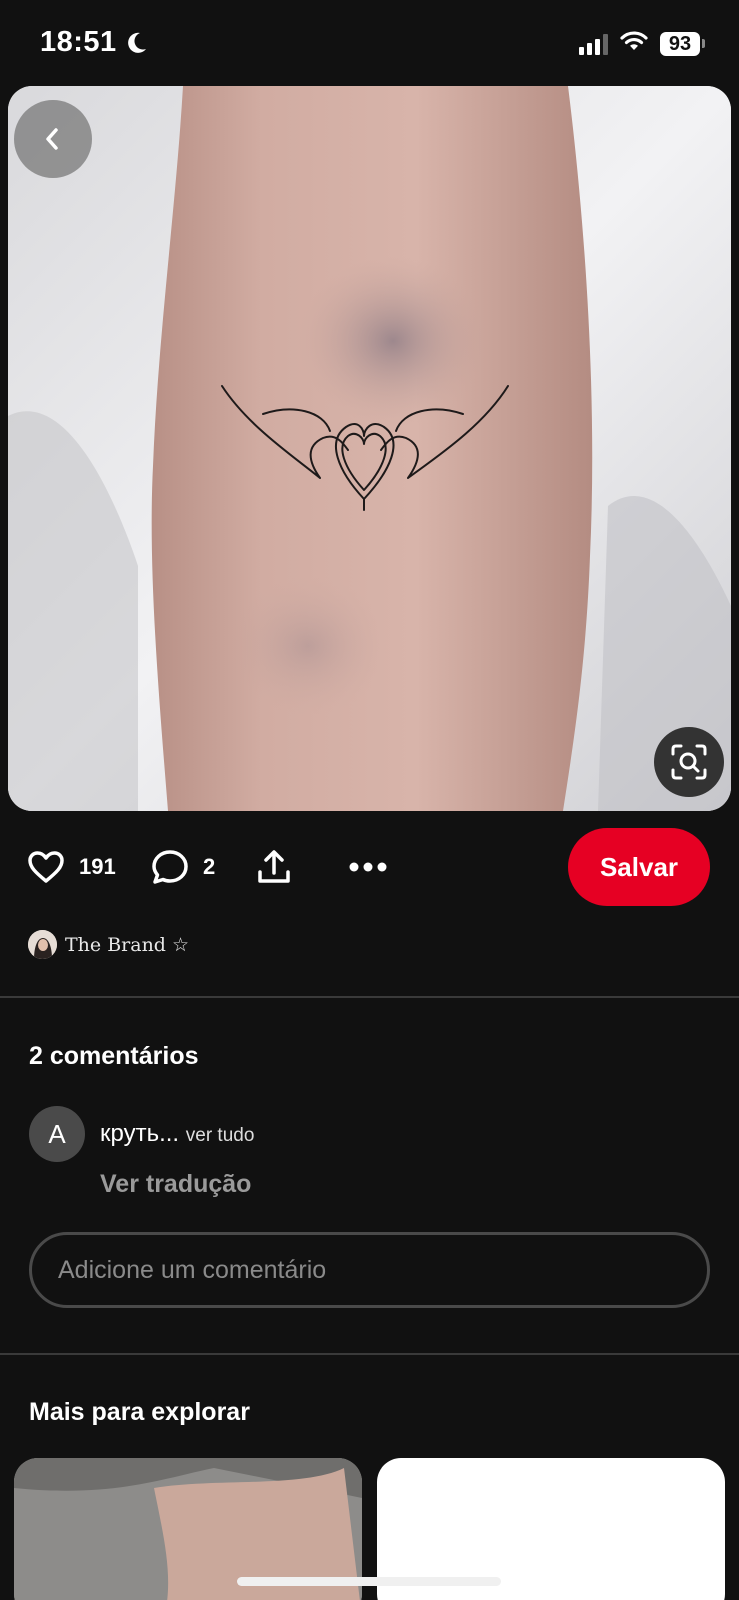 The width and height of the screenshot is (739, 1600). What do you see at coordinates (634, 43) in the screenshot?
I see `wifi-icon` at bounding box center [634, 43].